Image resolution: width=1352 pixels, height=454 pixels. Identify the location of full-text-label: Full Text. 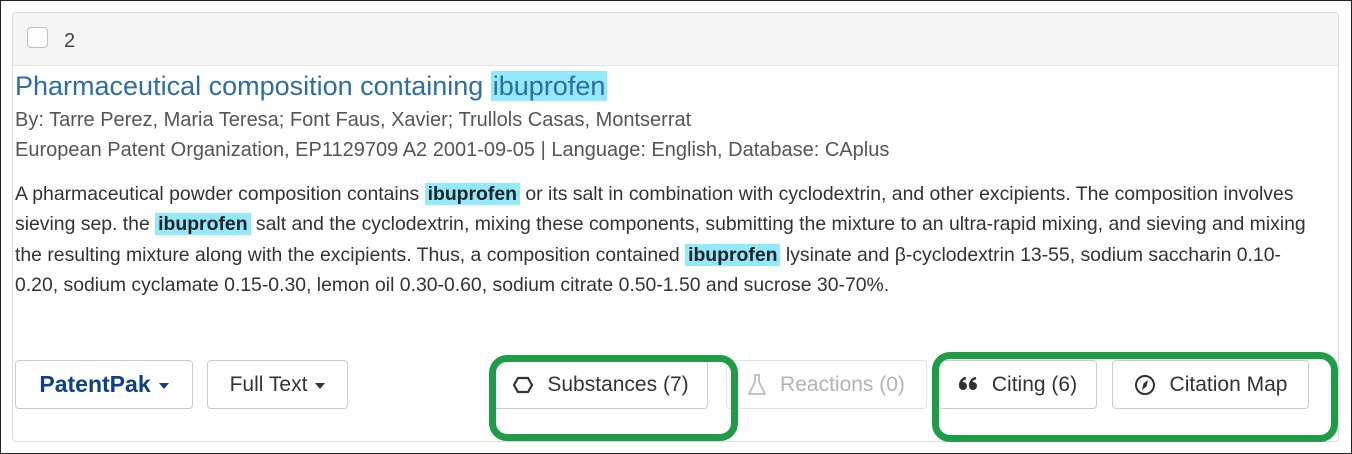
(268, 384).